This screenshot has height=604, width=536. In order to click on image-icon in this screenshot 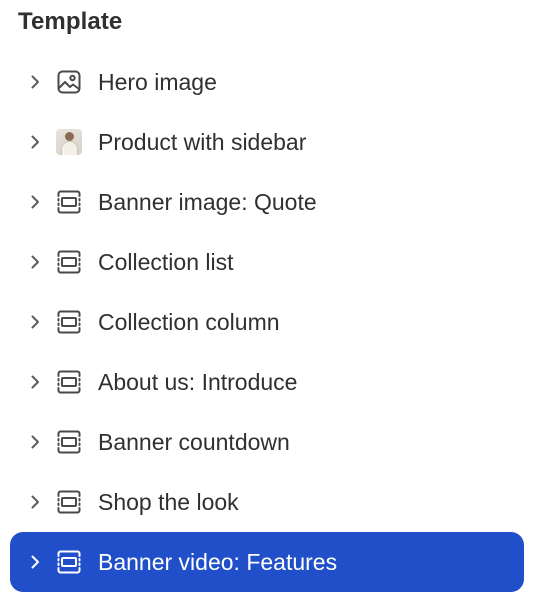, I will do `click(69, 82)`.